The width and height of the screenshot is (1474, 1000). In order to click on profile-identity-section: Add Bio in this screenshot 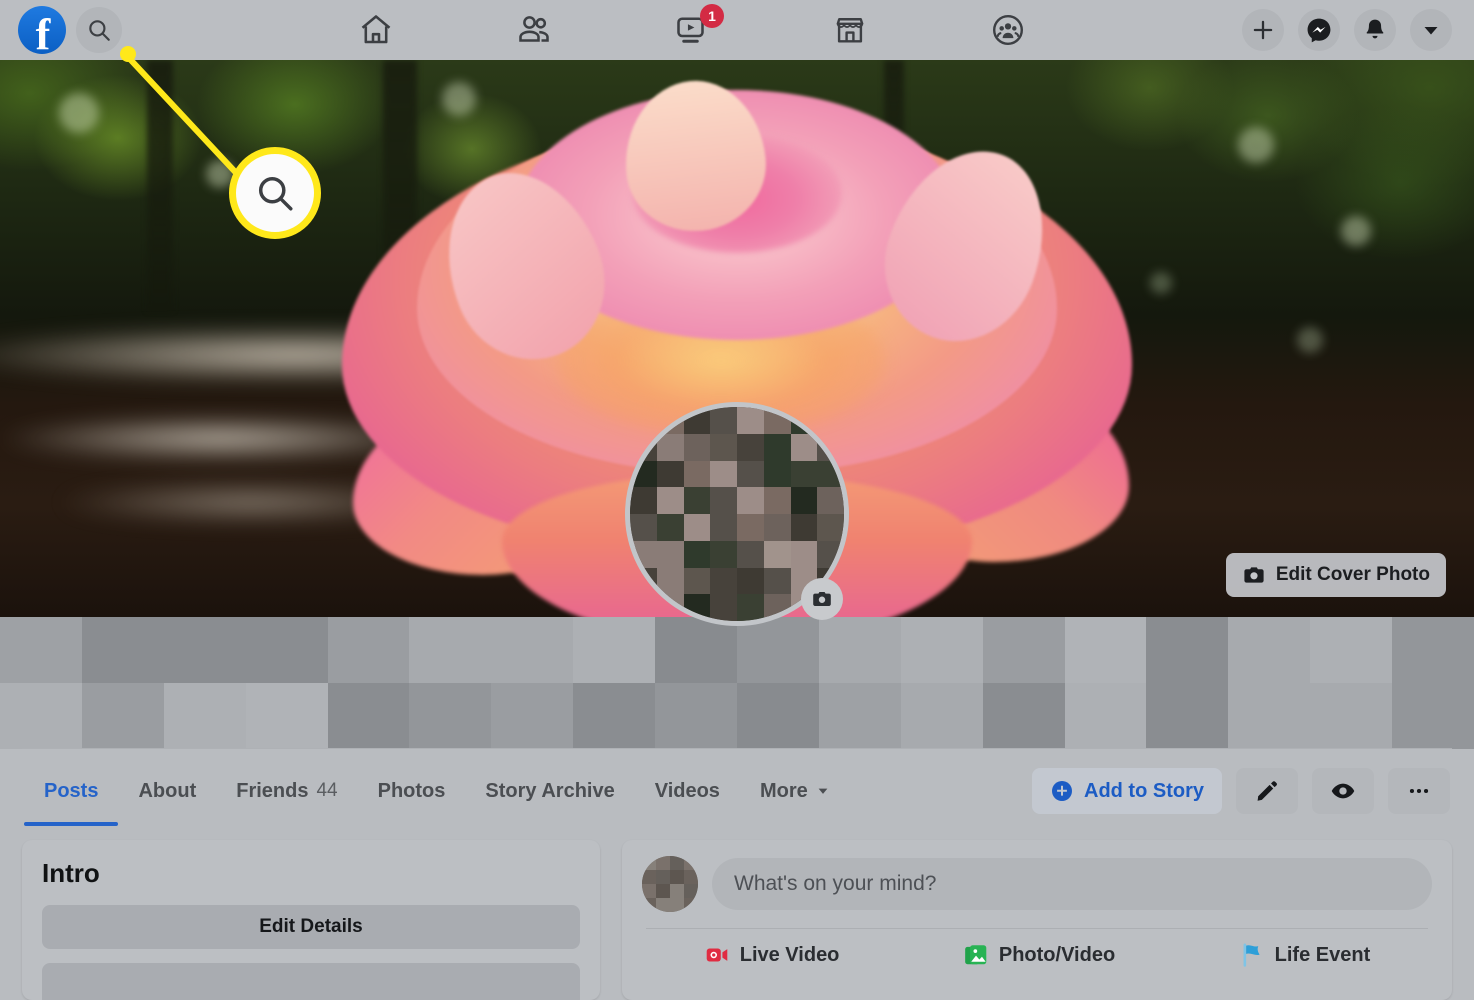, I will do `click(737, 683)`.